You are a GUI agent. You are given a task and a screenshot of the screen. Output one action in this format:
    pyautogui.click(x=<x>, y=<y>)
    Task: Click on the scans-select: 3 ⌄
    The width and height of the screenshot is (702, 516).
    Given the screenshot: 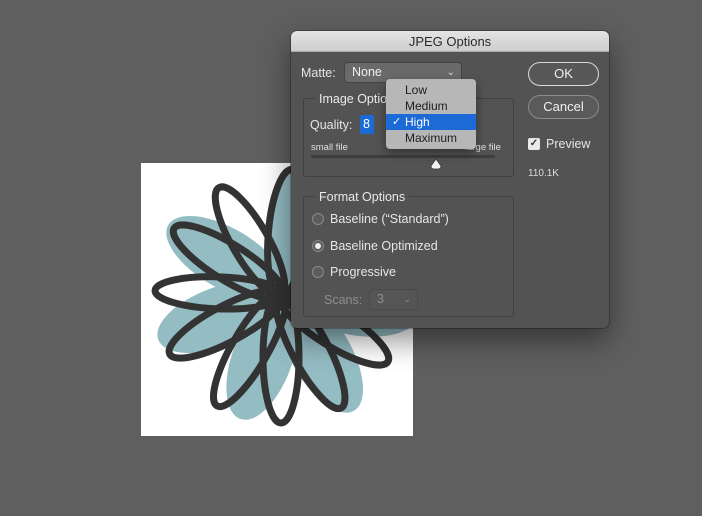 What is the action you would take?
    pyautogui.click(x=393, y=299)
    